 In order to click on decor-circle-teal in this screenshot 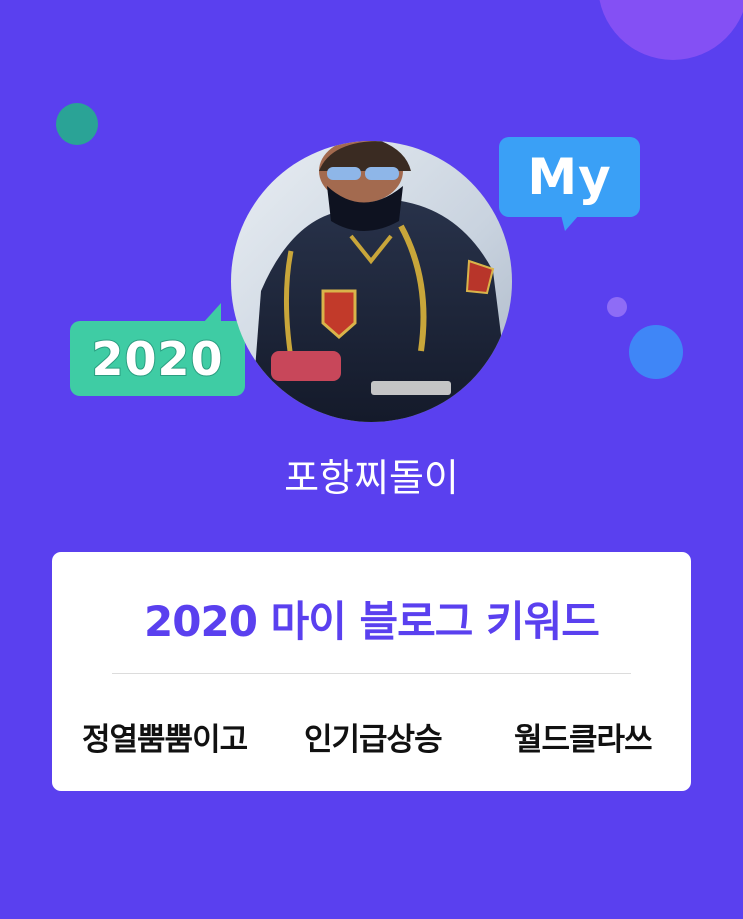, I will do `click(77, 124)`.